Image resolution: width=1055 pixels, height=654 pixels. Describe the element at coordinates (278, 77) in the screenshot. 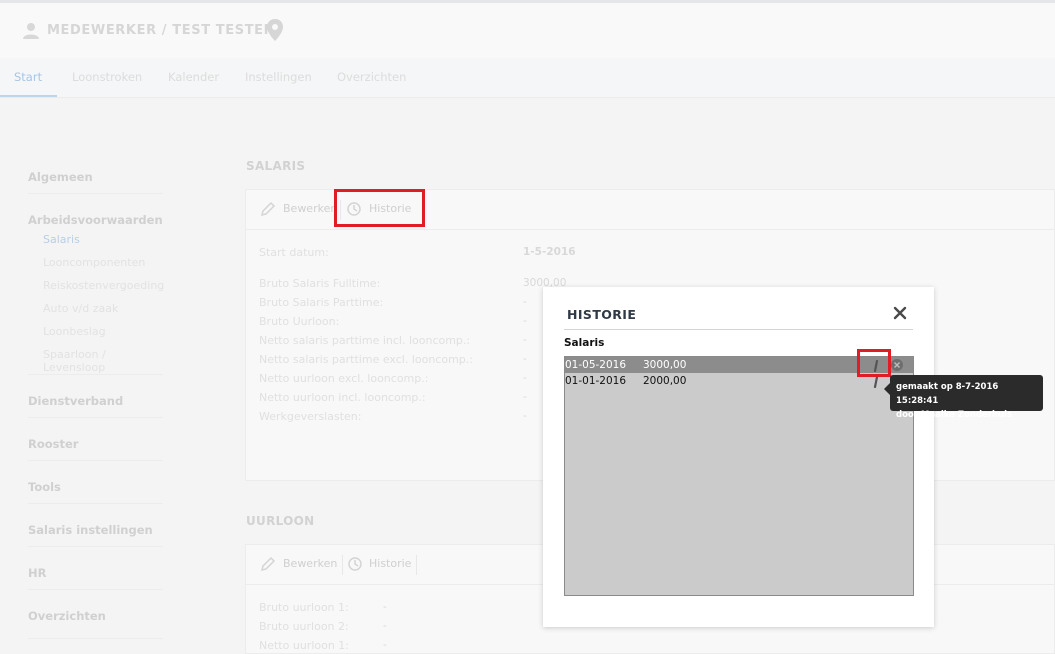

I see `tab-instellingen: Instellingen` at that location.